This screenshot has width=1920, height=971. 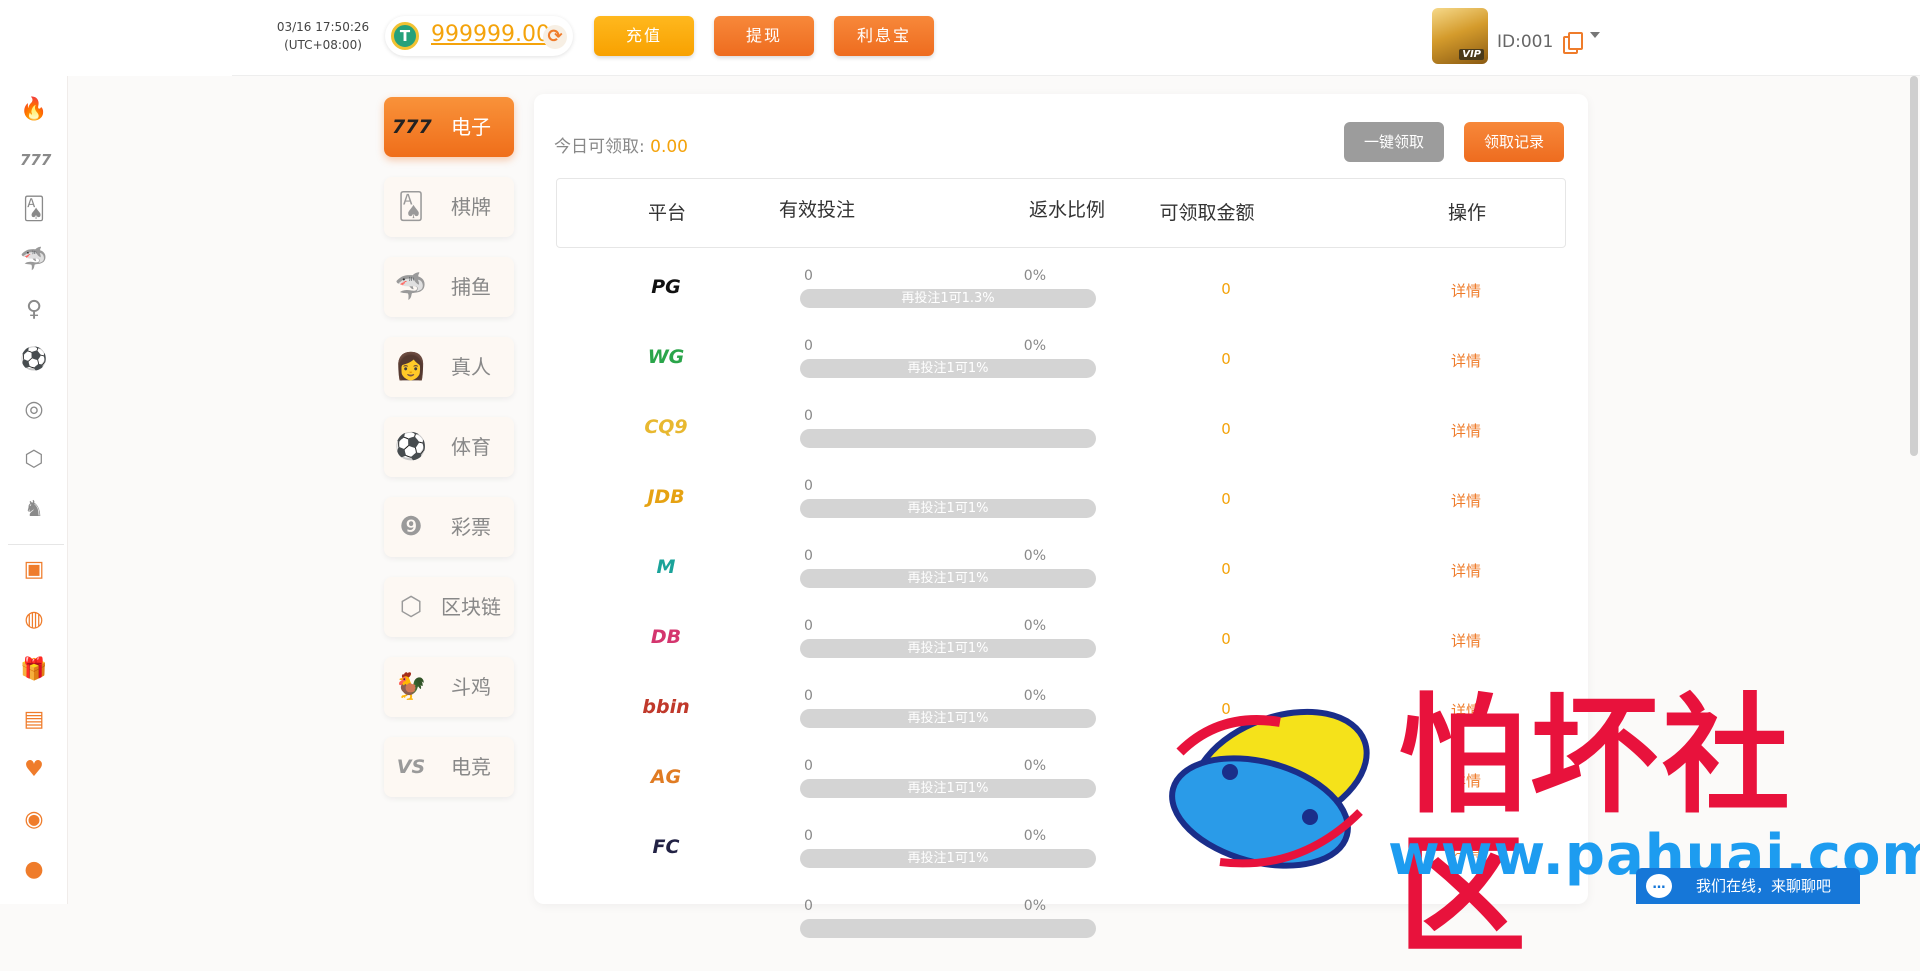 I want to click on blockchain-icon: ⬡, so click(x=34, y=460).